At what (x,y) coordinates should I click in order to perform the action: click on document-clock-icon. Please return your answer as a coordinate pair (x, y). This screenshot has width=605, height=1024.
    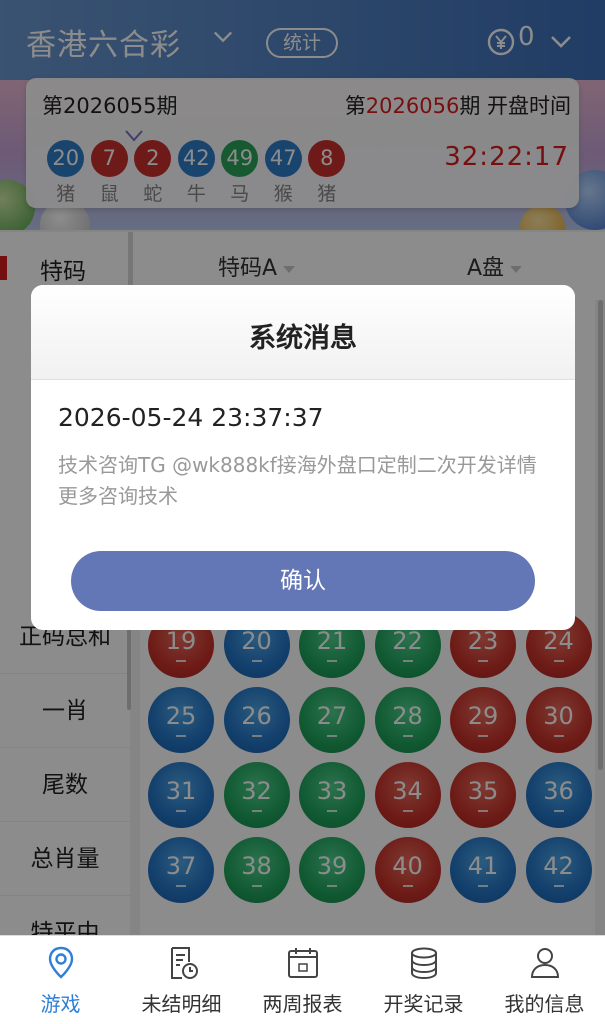
    Looking at the image, I should click on (184, 963).